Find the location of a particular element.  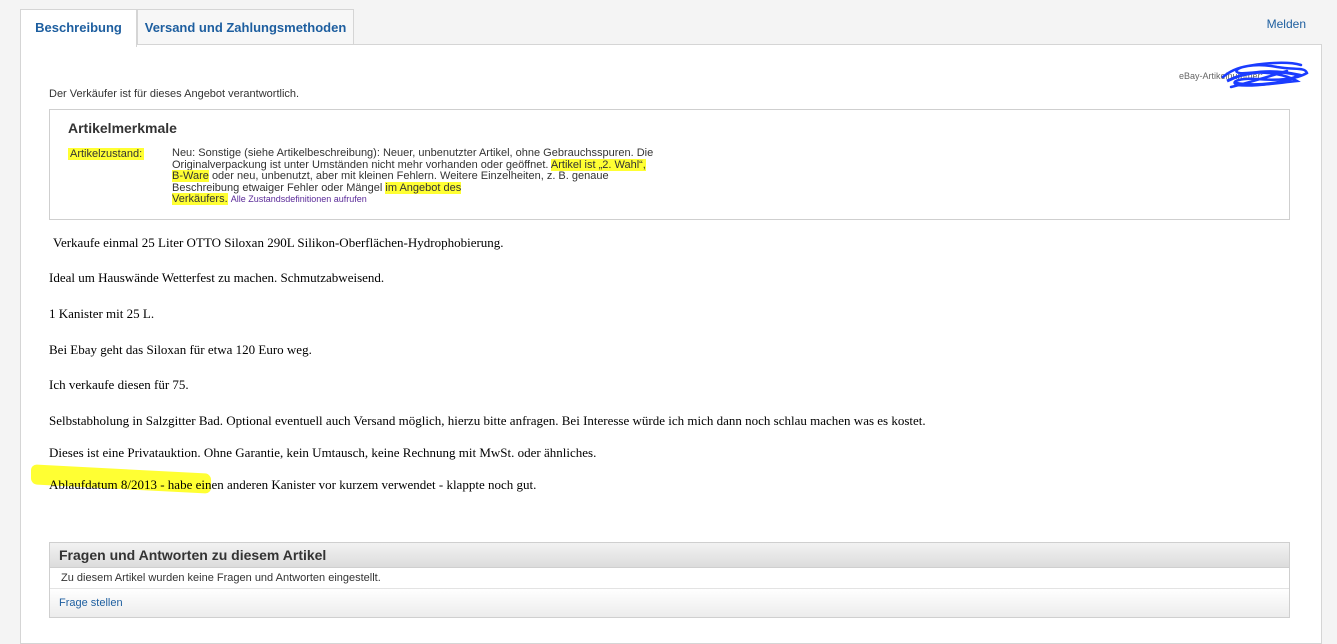

tab-shipping-payment: Versand und Zahlungsmethoden is located at coordinates (245, 27).